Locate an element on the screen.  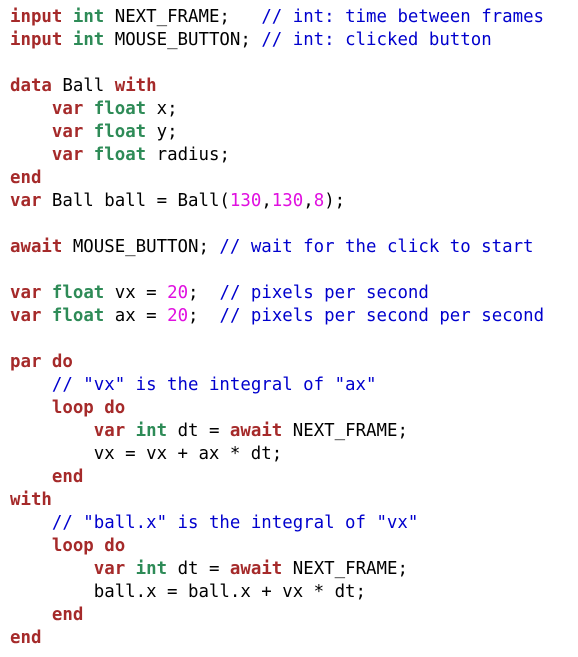
code-token-text: ball.x = ball.x + vx * dt; is located at coordinates (188, 592).